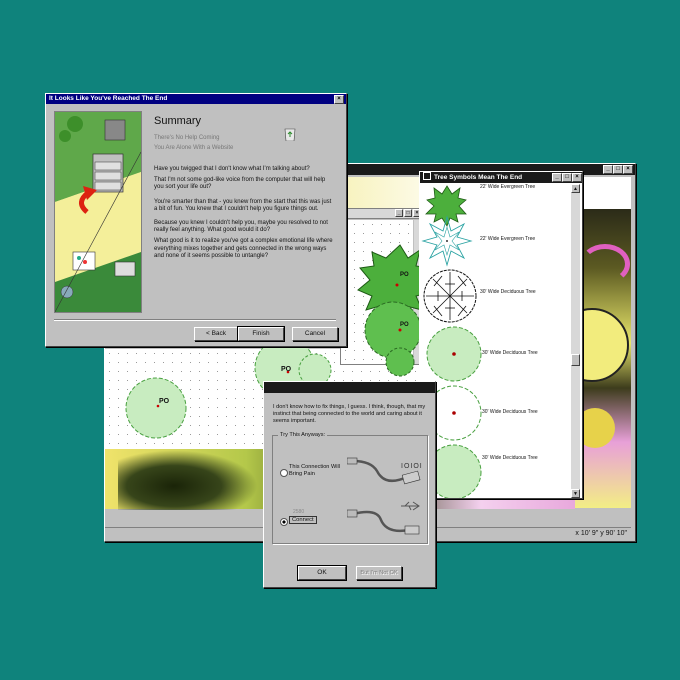 This screenshot has width=680, height=680. What do you see at coordinates (404, 275) in the screenshot?
I see `plan-label-4: PO` at bounding box center [404, 275].